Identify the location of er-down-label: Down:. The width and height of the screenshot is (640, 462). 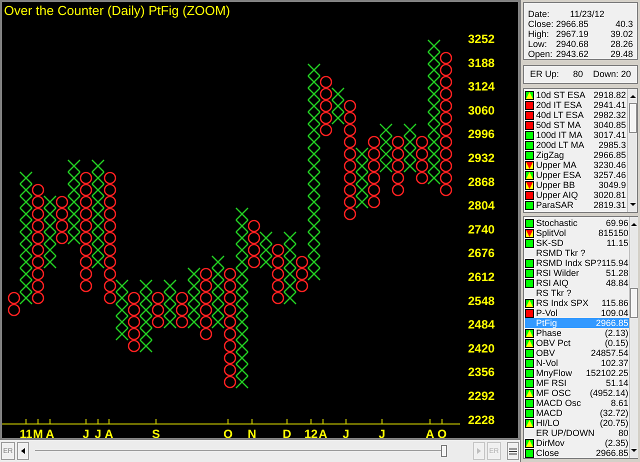
(606, 75).